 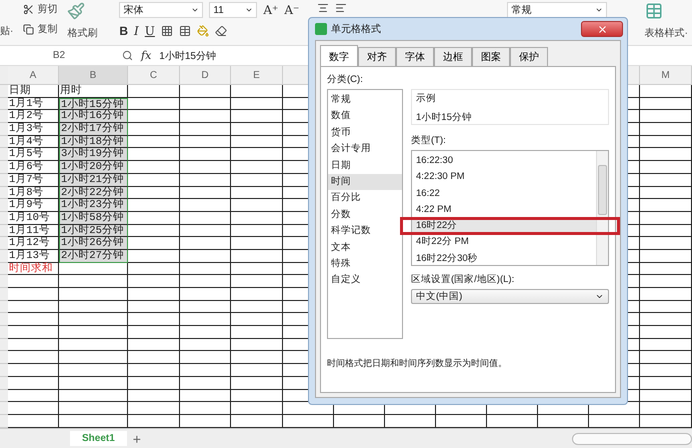 What do you see at coordinates (93, 205) in the screenshot?
I see `table-cell: 1小时23分钟` at bounding box center [93, 205].